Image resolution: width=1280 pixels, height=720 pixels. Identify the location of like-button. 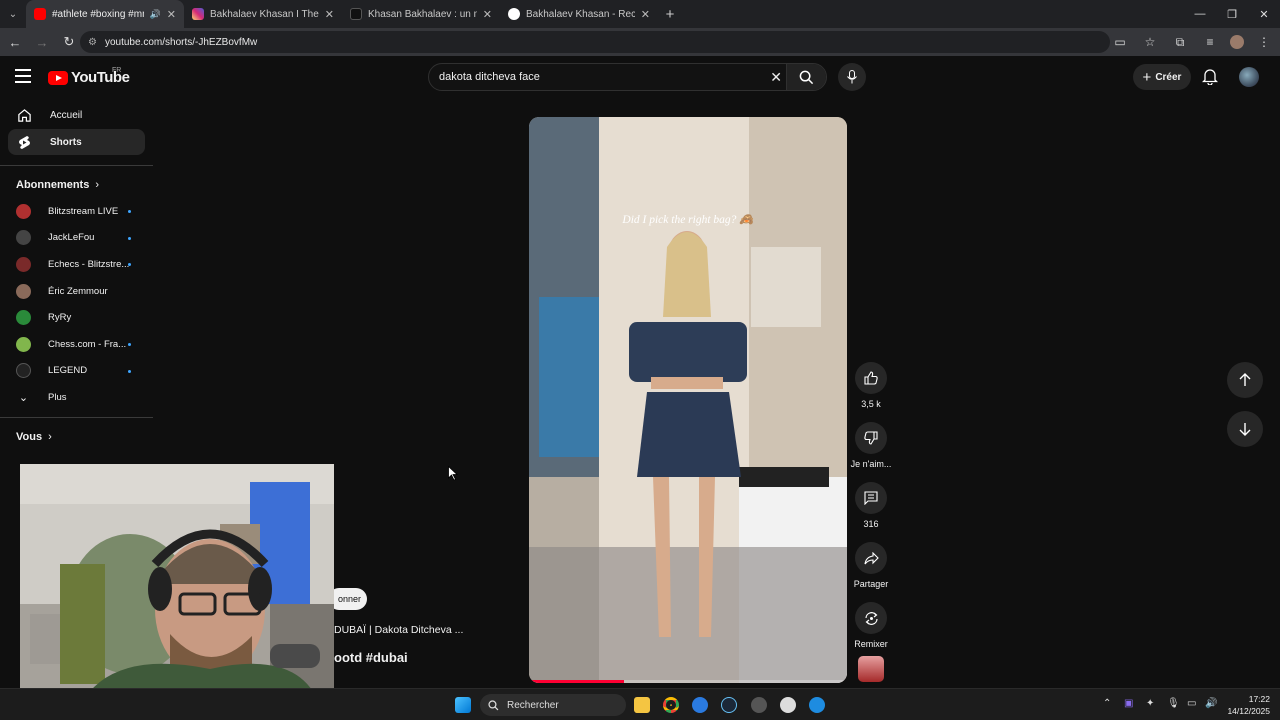
(871, 378).